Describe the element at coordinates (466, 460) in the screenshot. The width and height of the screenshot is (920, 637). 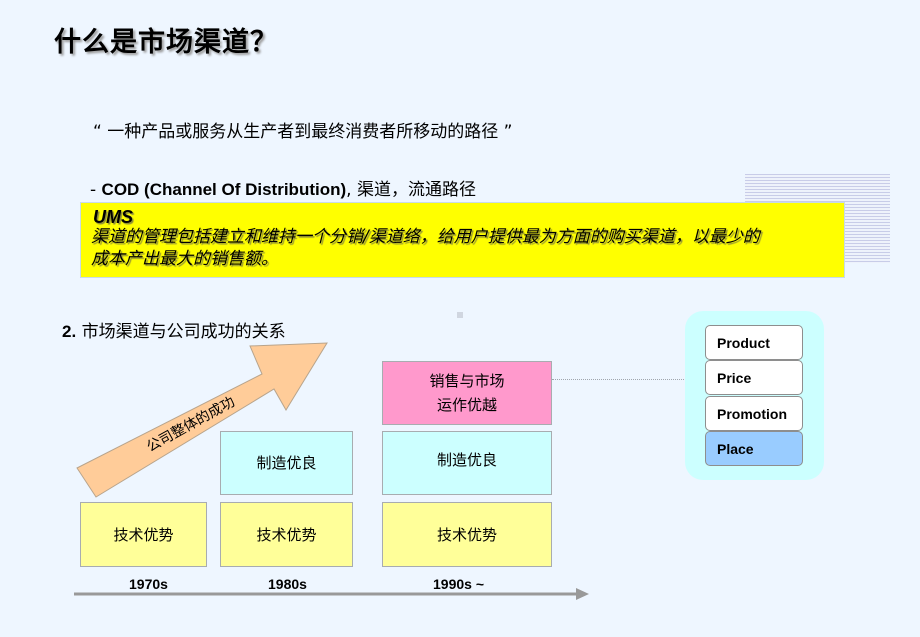
I see `layer-manufacturing-1990s-label: 制造优良` at that location.